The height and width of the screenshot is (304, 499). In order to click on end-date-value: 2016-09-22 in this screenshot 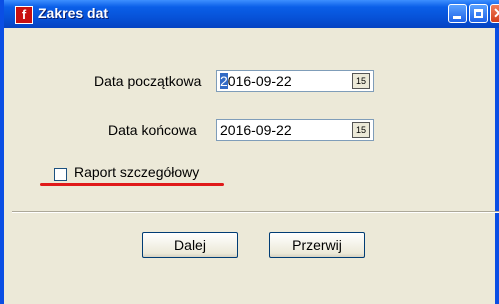, I will do `click(256, 130)`.